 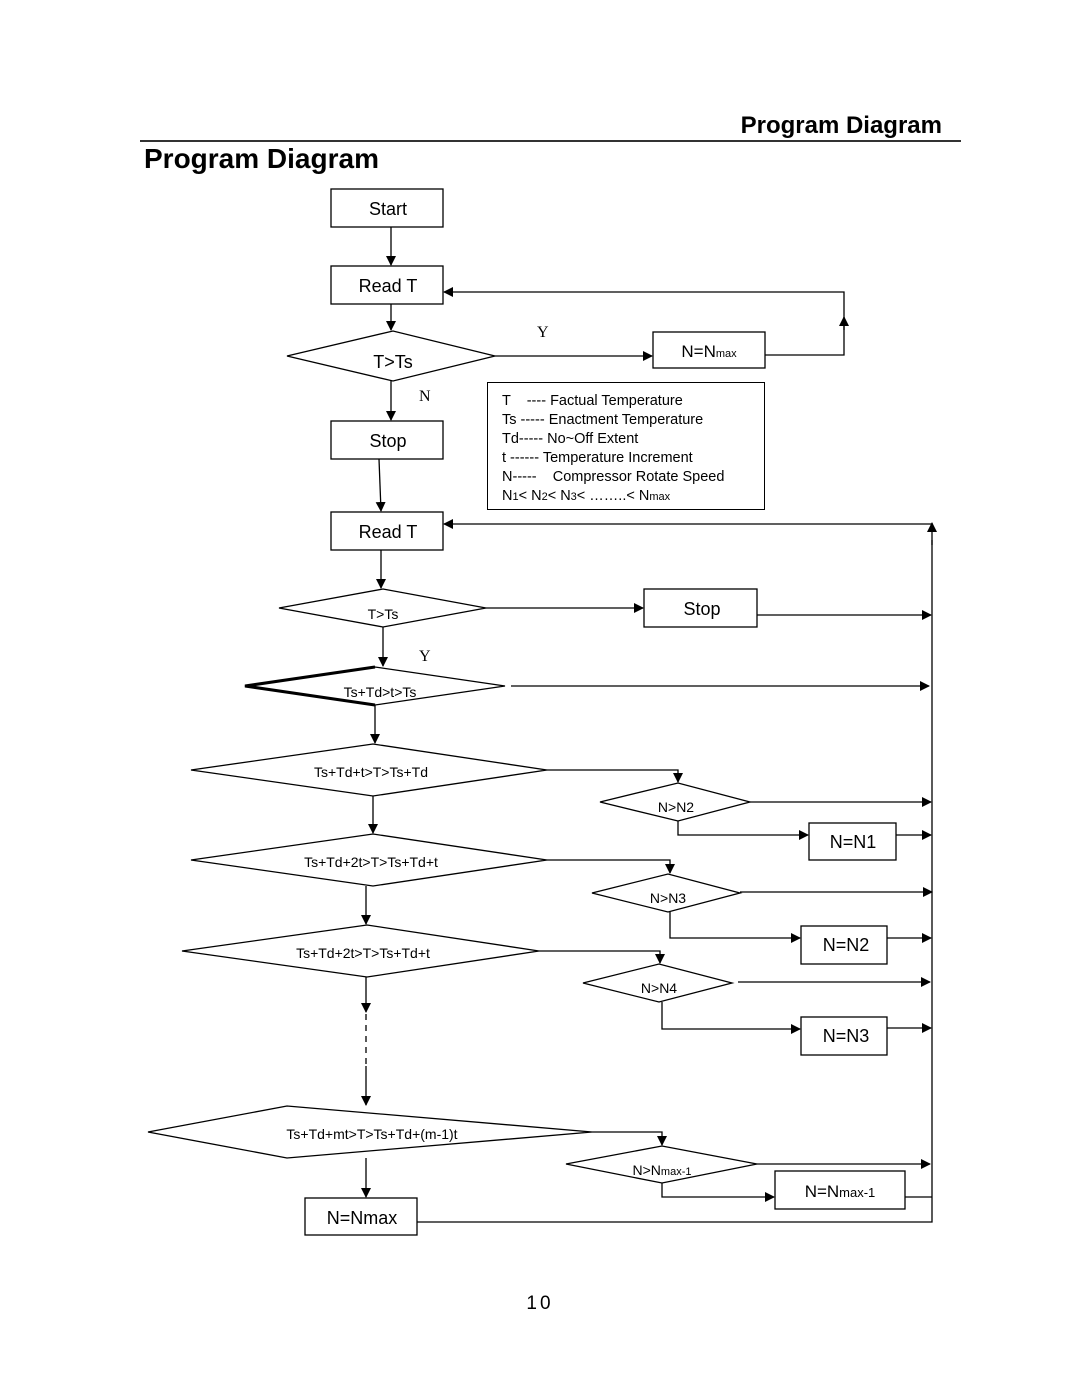 I want to click on arrow-bandm-nnmax1, so click(x=629, y=1138).